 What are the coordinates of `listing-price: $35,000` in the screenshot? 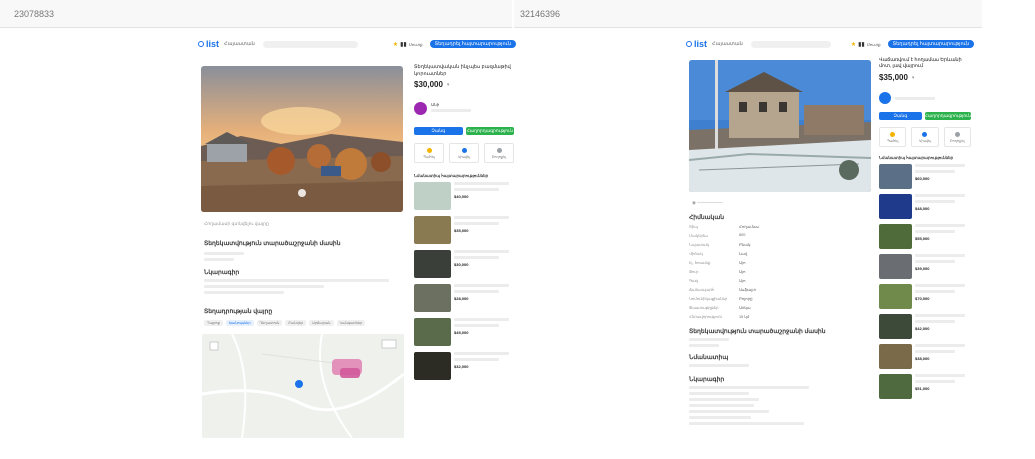 It's located at (893, 78).